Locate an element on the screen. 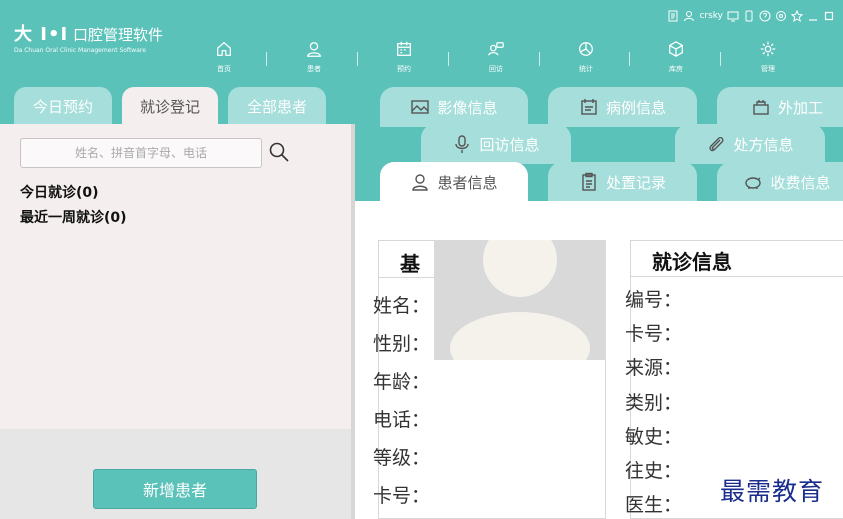  app-logo: 大 I•I is located at coordinates (41, 34).